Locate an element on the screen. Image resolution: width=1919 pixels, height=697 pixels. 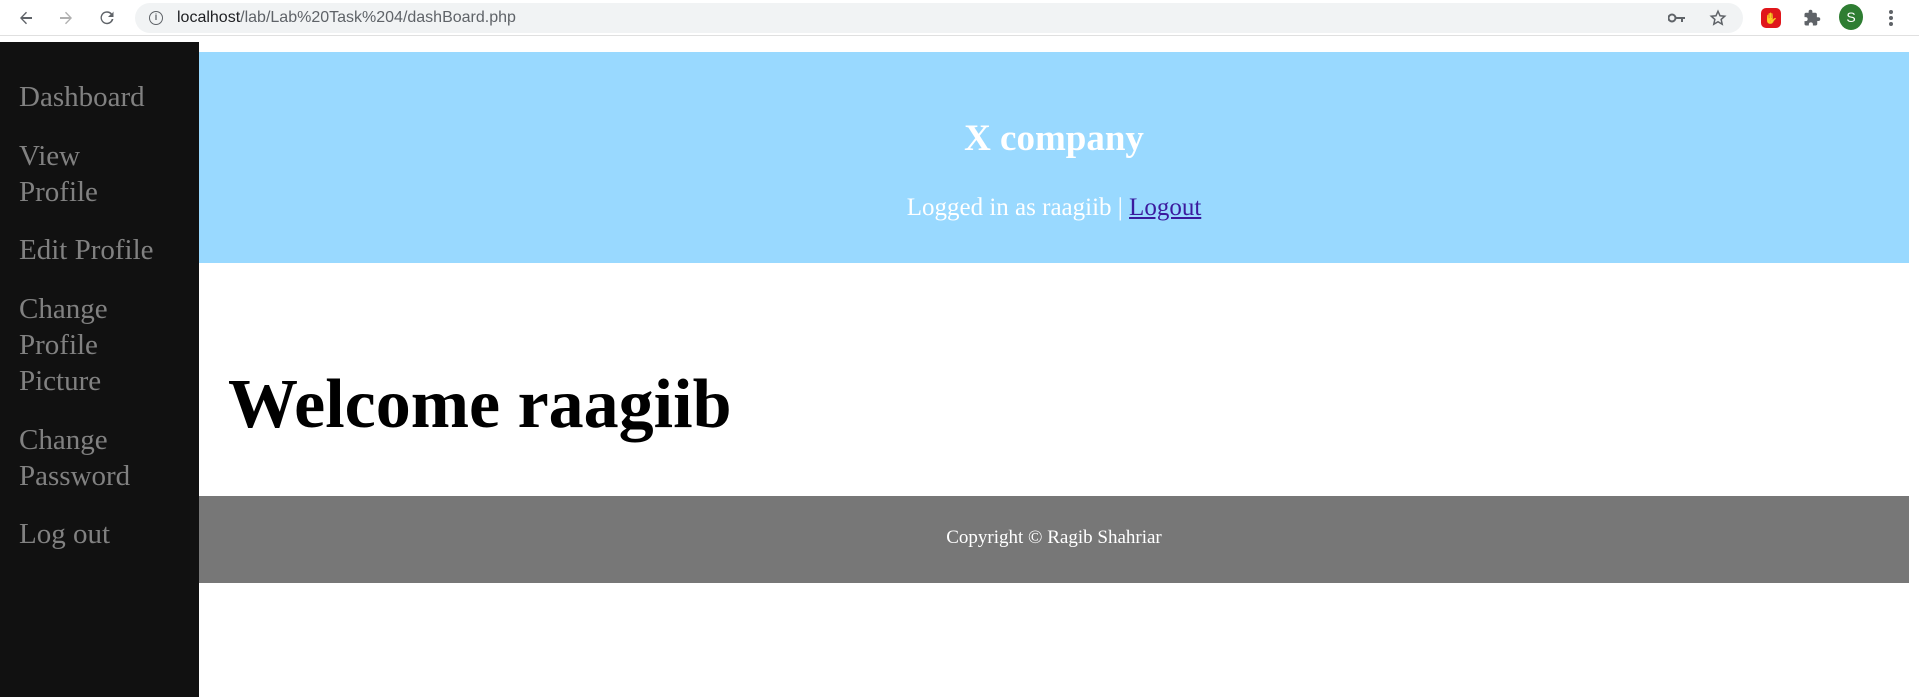
kebab-menu-icon is located at coordinates (1891, 18).